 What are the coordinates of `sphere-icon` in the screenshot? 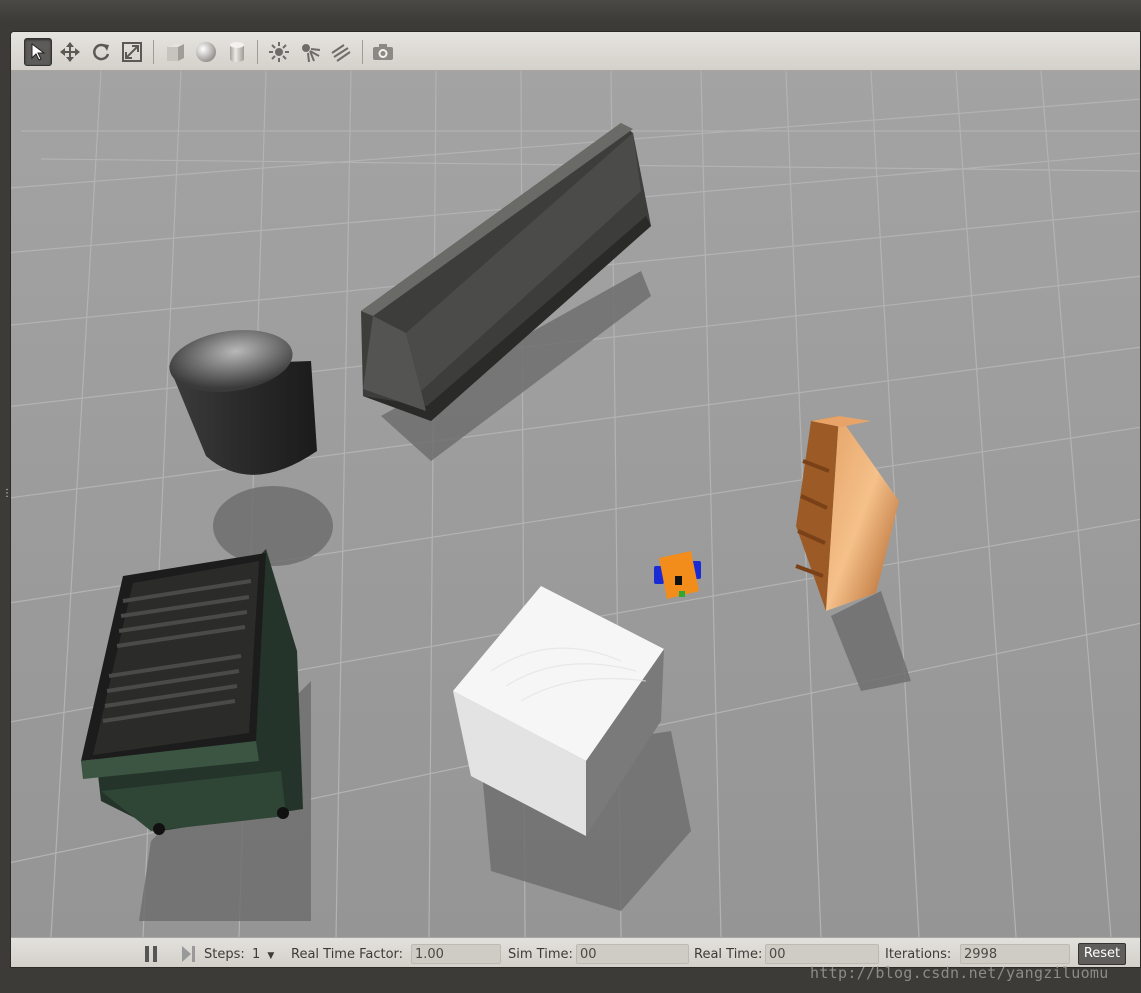 It's located at (206, 52).